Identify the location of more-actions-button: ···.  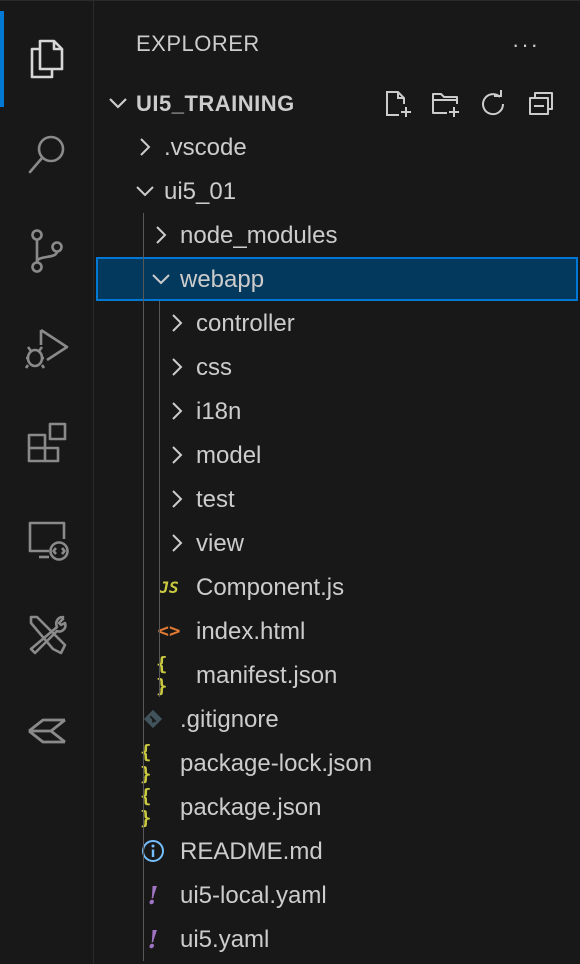
(526, 45).